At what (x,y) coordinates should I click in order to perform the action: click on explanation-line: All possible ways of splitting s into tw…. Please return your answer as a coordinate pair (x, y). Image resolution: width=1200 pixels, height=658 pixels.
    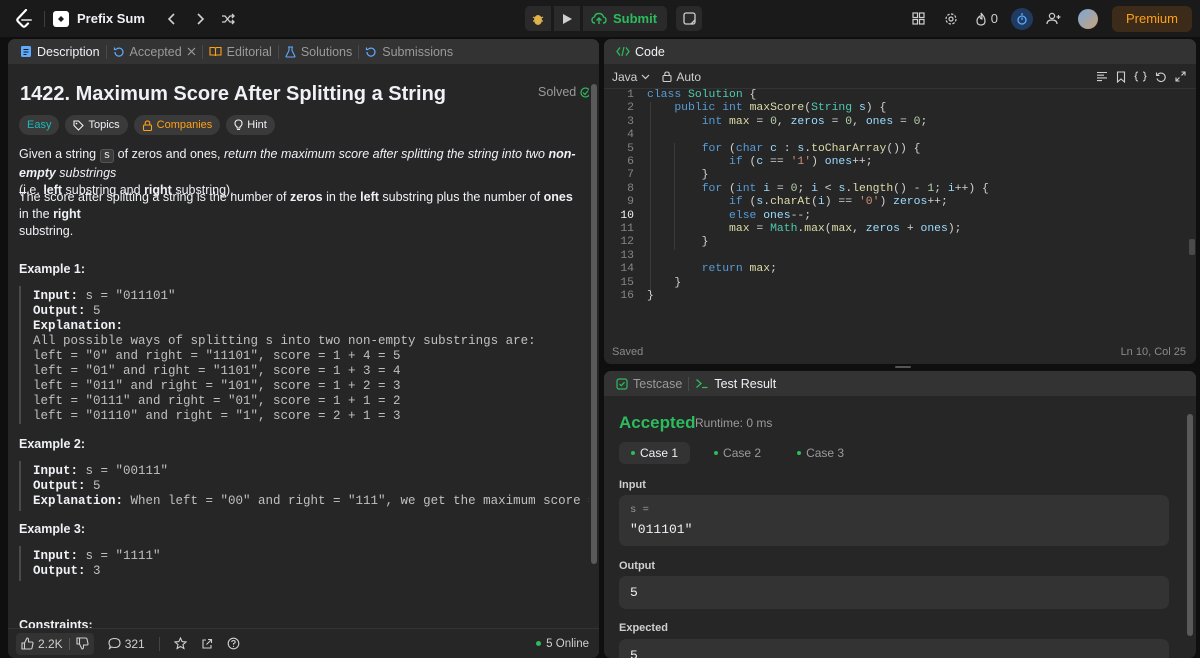
    Looking at the image, I should click on (284, 341).